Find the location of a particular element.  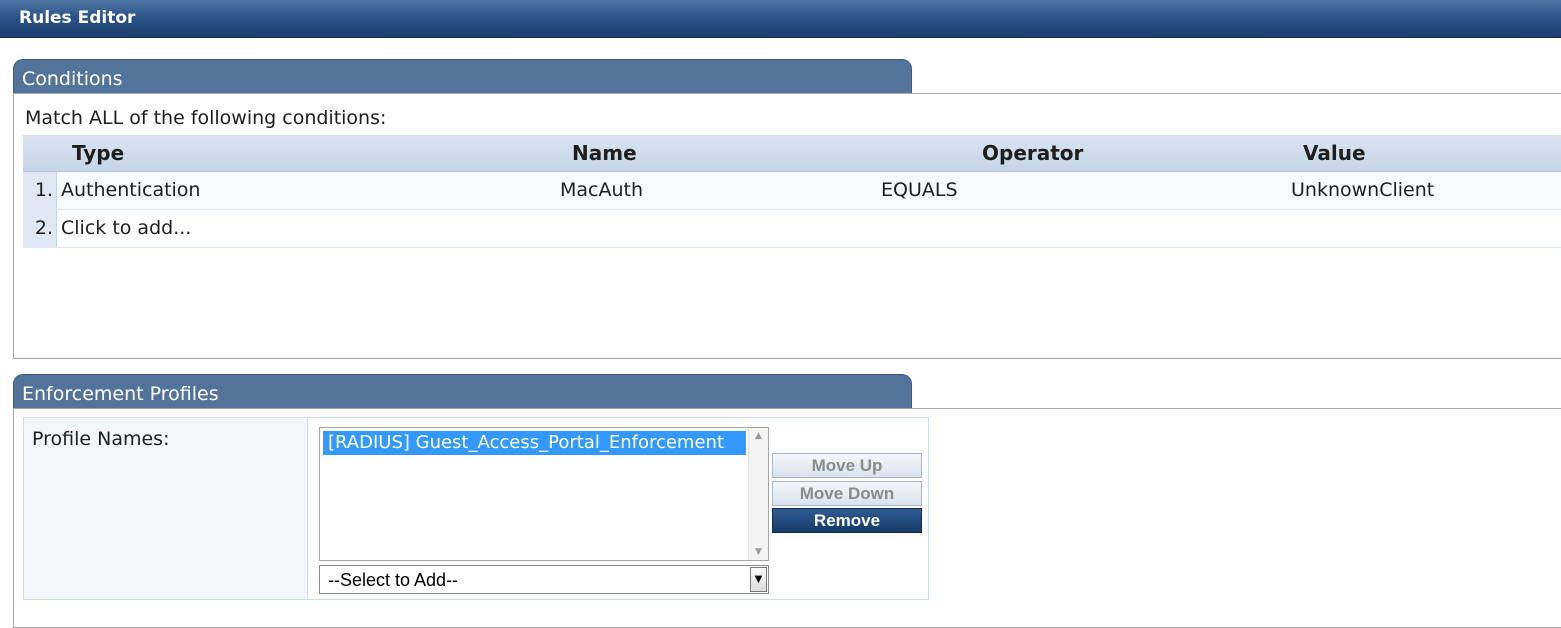

row-number: 1. is located at coordinates (40, 190).